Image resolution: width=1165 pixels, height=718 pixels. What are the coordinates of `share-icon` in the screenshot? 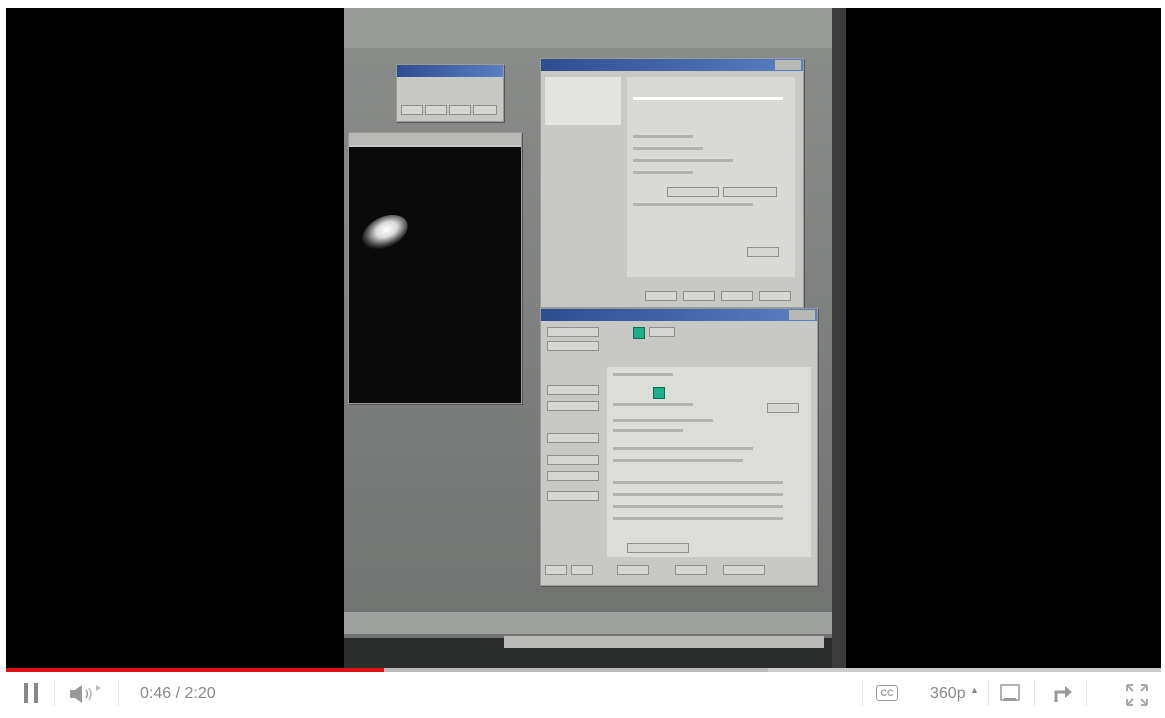 It's located at (1063, 694).